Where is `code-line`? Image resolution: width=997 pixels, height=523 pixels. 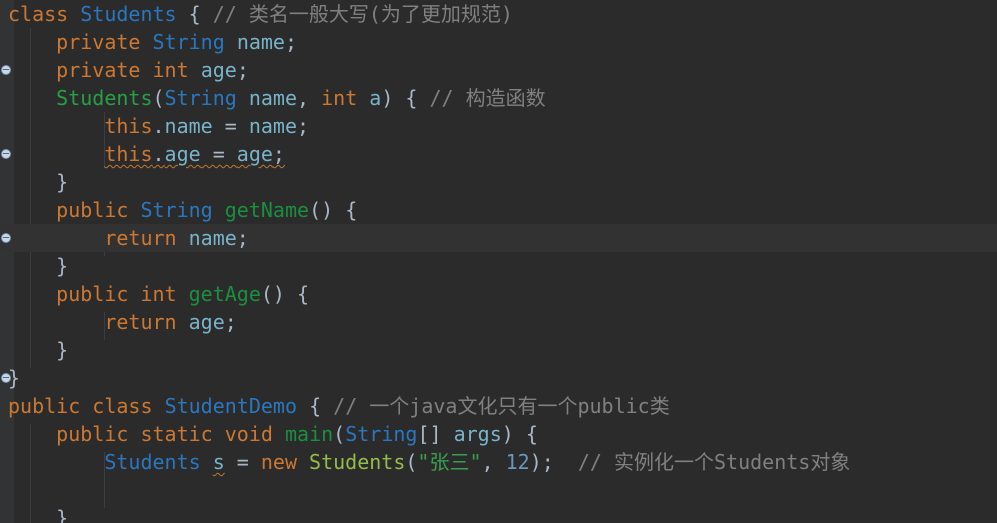 code-line is located at coordinates (498, 490).